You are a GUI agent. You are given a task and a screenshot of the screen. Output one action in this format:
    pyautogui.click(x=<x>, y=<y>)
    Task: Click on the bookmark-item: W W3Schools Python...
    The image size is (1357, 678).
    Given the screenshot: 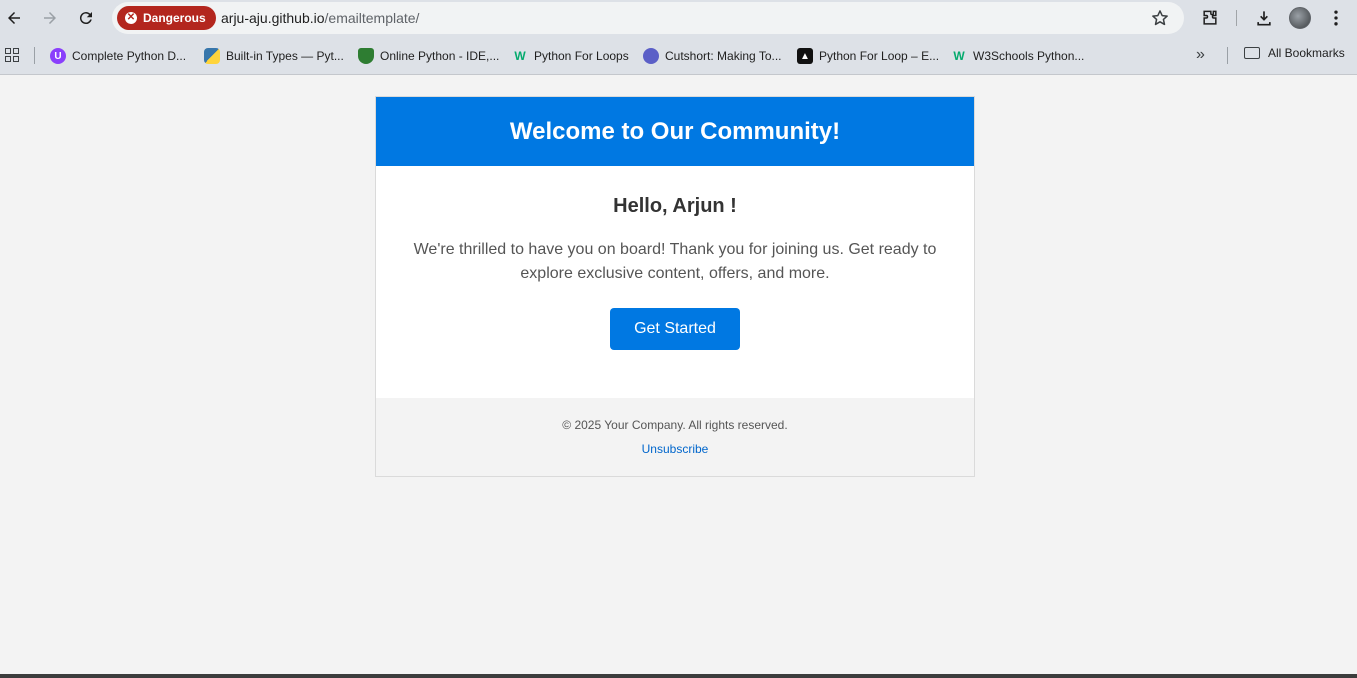 What is the action you would take?
    pyautogui.click(x=1017, y=56)
    